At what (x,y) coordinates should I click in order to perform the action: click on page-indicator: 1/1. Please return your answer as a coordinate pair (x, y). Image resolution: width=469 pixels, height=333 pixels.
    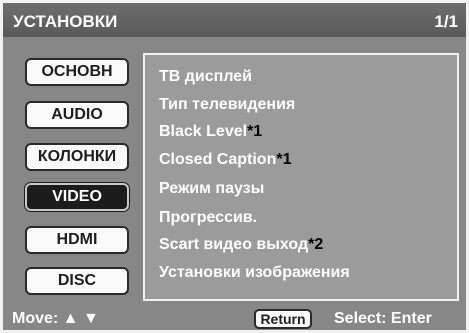
    Looking at the image, I should click on (446, 21).